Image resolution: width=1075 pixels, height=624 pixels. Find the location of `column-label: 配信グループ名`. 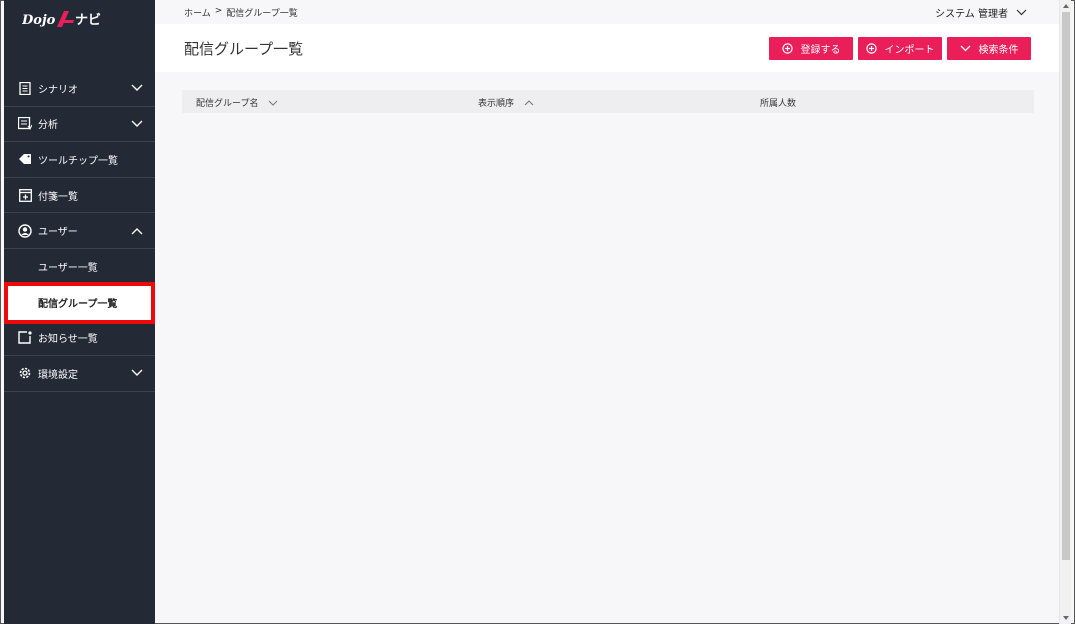

column-label: 配信グループ名 is located at coordinates (227, 104).